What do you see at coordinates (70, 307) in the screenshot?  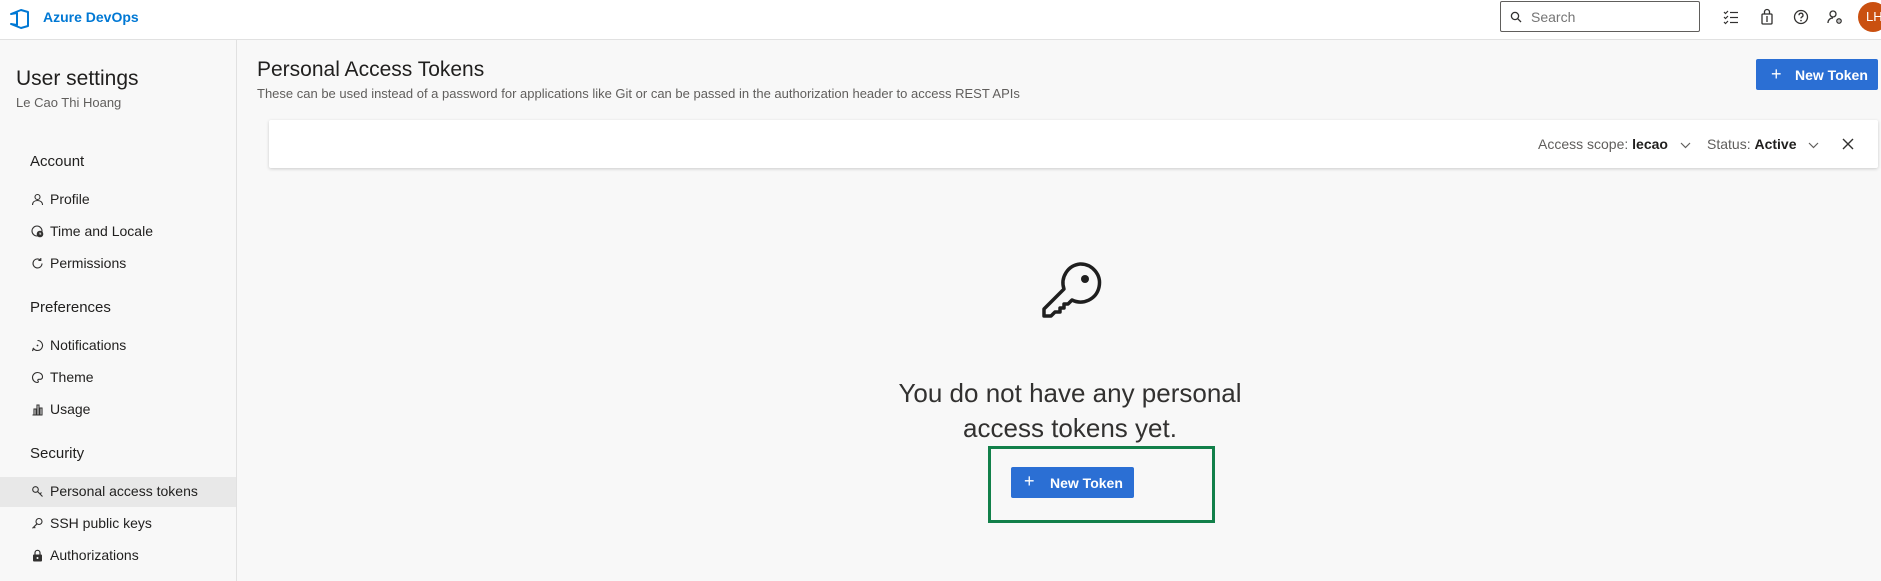 I see `section-heading-preferences: Preferences` at bounding box center [70, 307].